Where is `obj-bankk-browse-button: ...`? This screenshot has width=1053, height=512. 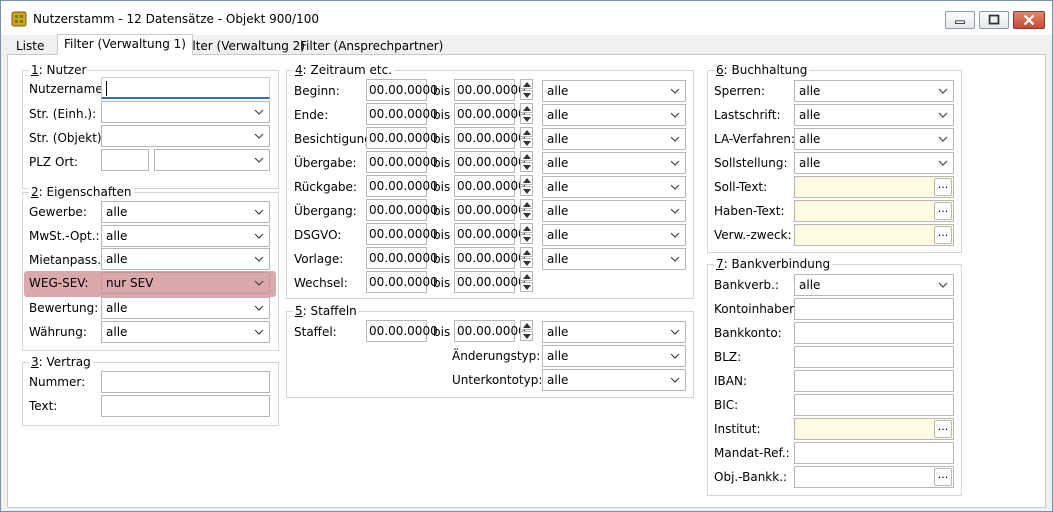
obj-bankk-browse-button: ... is located at coordinates (943, 477).